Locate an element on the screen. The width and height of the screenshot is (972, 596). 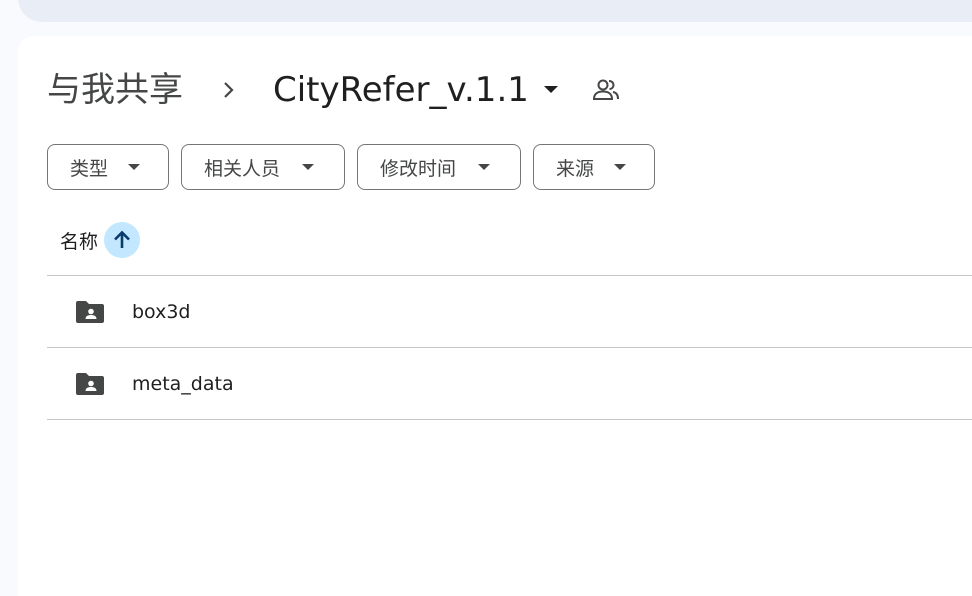
column-header-name: 名称 is located at coordinates (100, 240).